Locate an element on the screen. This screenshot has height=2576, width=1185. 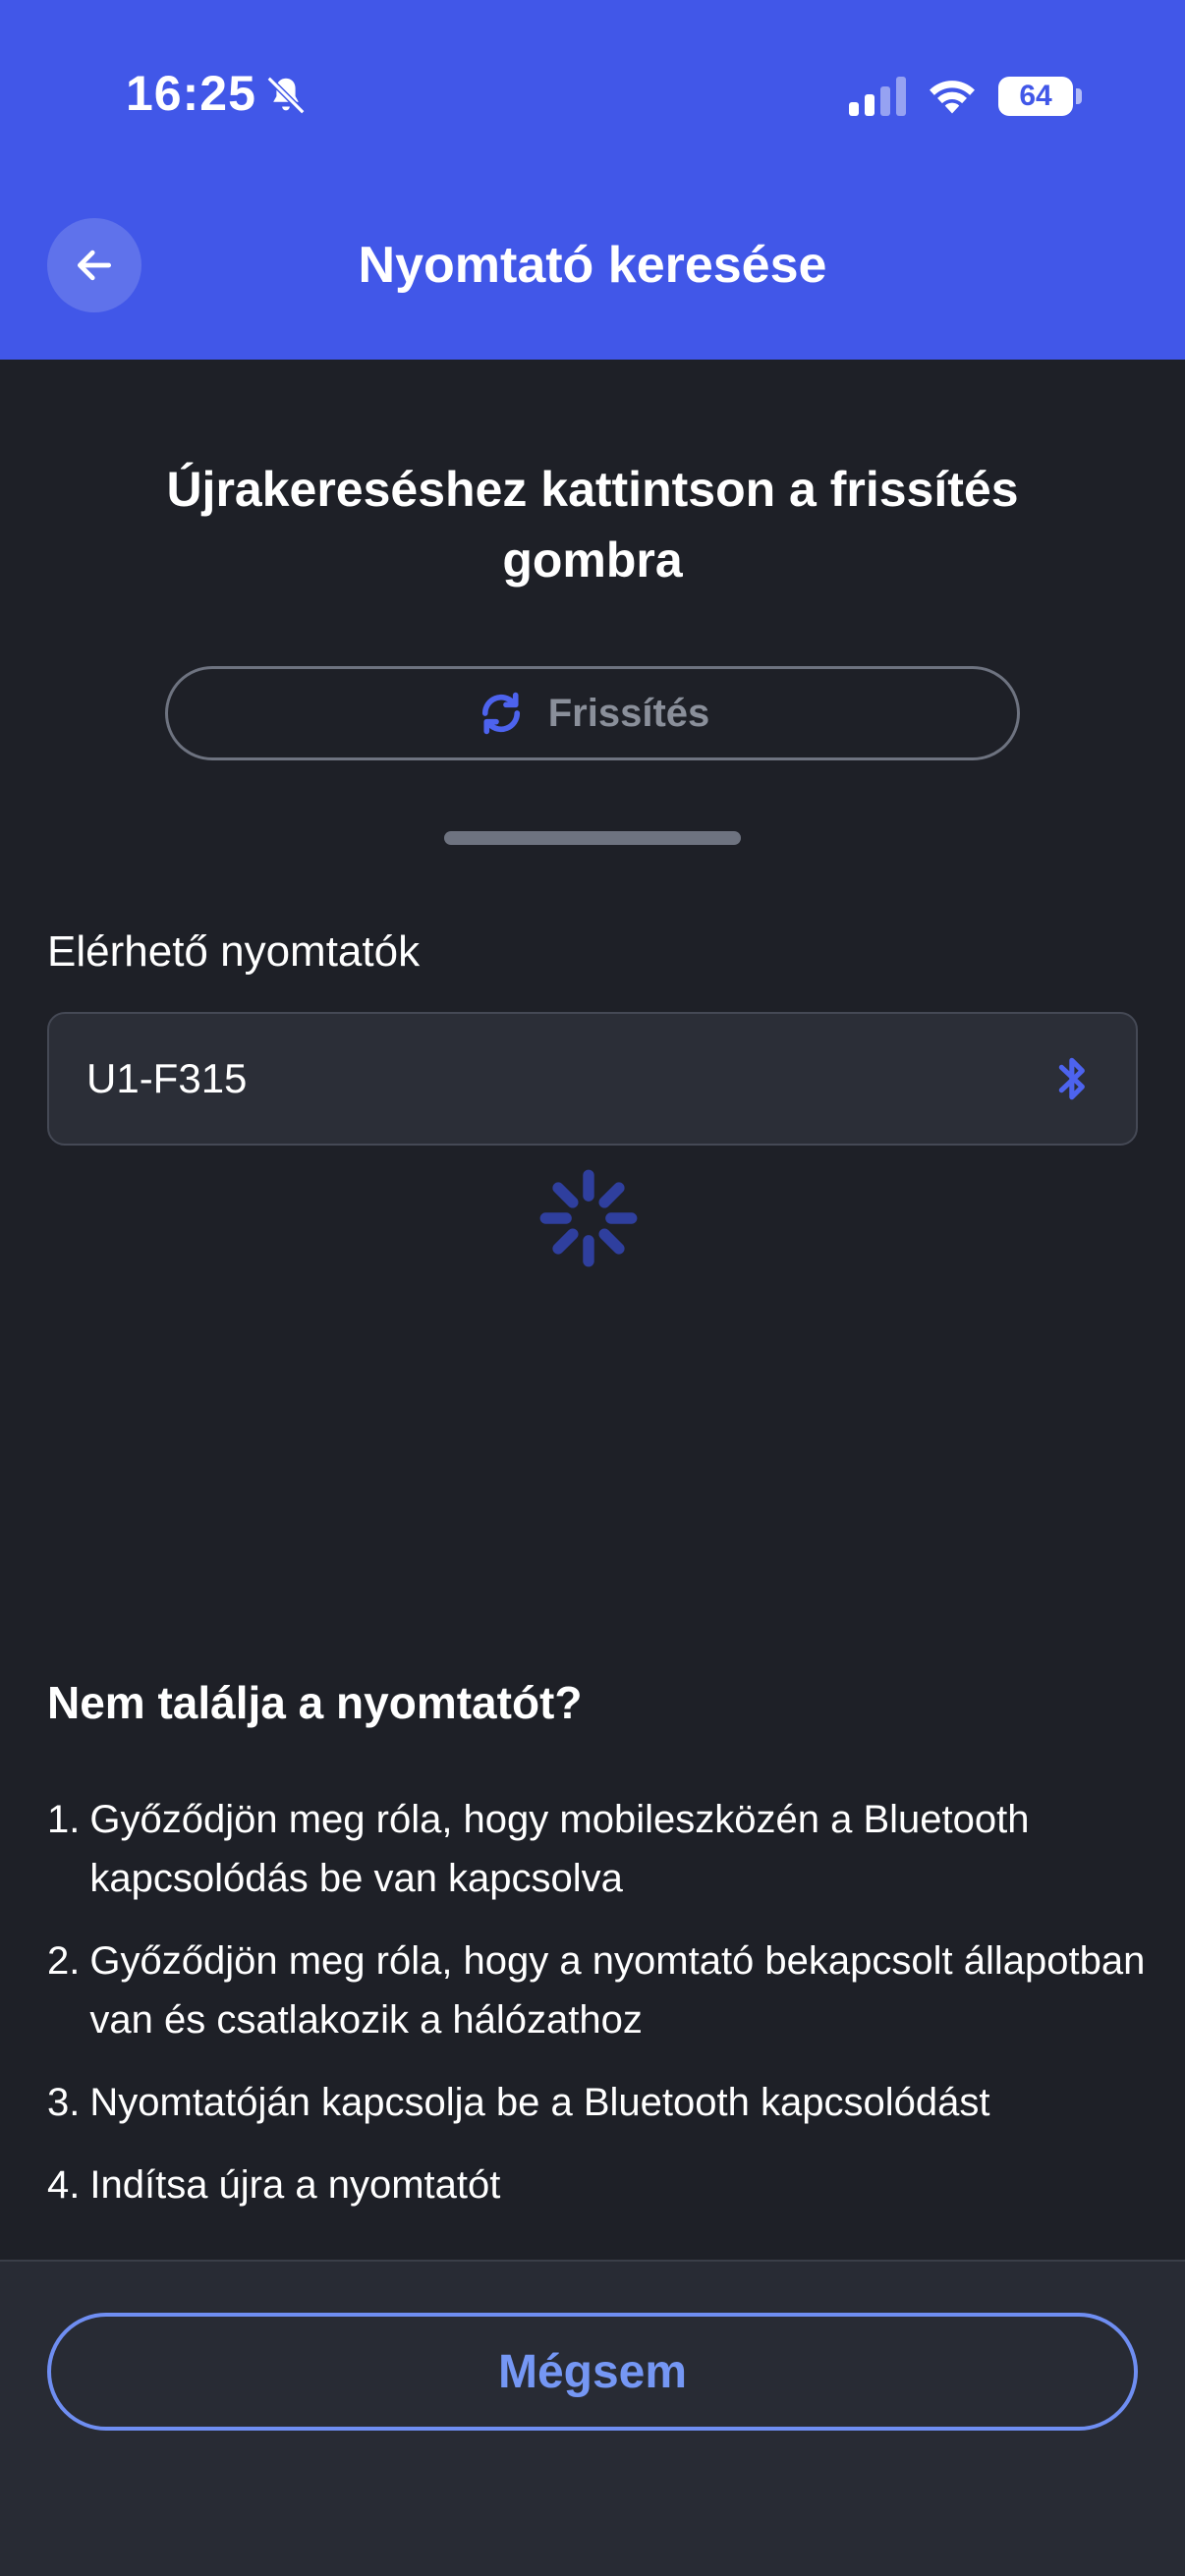
help-item: 4. Indítsa újra a nyomtatót is located at coordinates (598, 2185).